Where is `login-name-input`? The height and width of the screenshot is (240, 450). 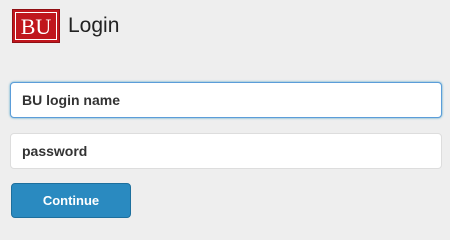 login-name-input is located at coordinates (226, 100).